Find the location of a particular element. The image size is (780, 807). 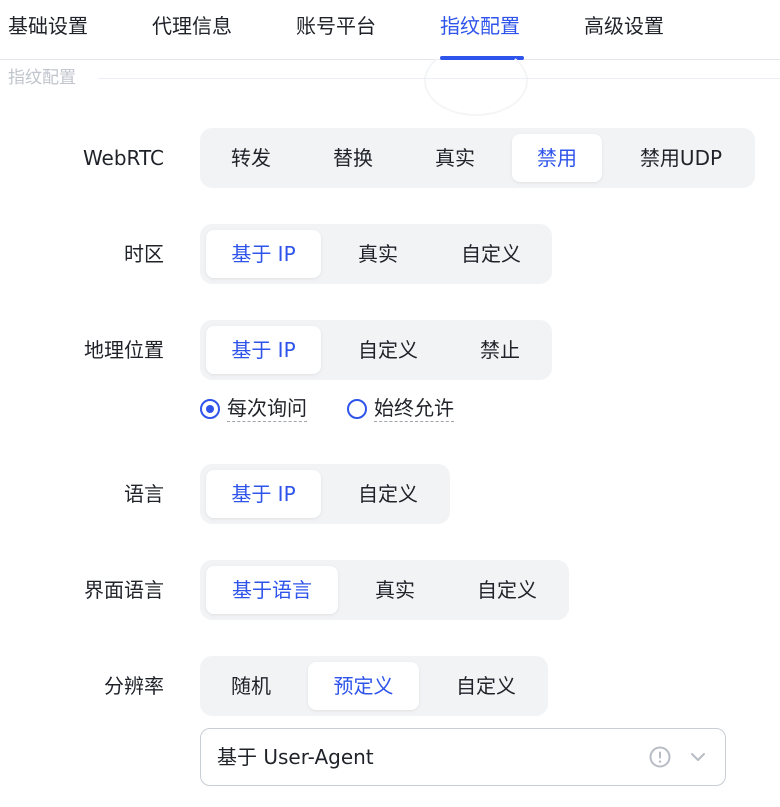

geolocation-segmented-control: 基于 IP 自定义 禁止 is located at coordinates (376, 350).